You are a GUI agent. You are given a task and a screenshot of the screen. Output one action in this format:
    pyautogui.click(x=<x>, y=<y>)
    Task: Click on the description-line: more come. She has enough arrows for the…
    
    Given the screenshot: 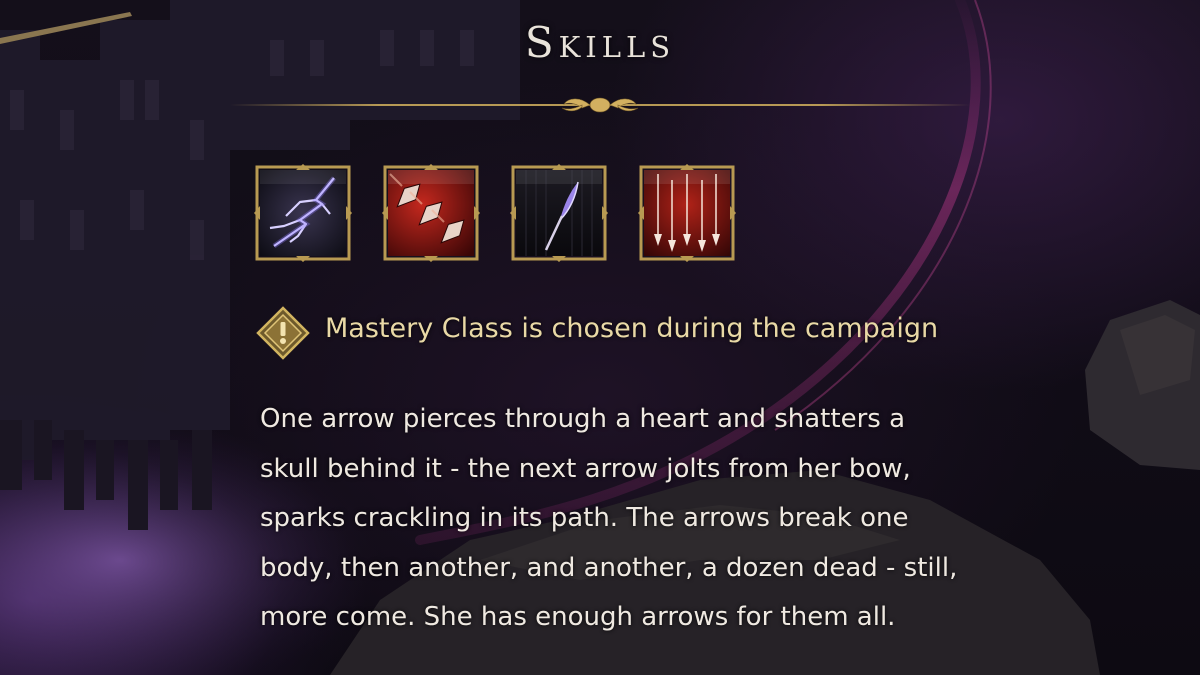 What is the action you would take?
    pyautogui.click(x=578, y=617)
    